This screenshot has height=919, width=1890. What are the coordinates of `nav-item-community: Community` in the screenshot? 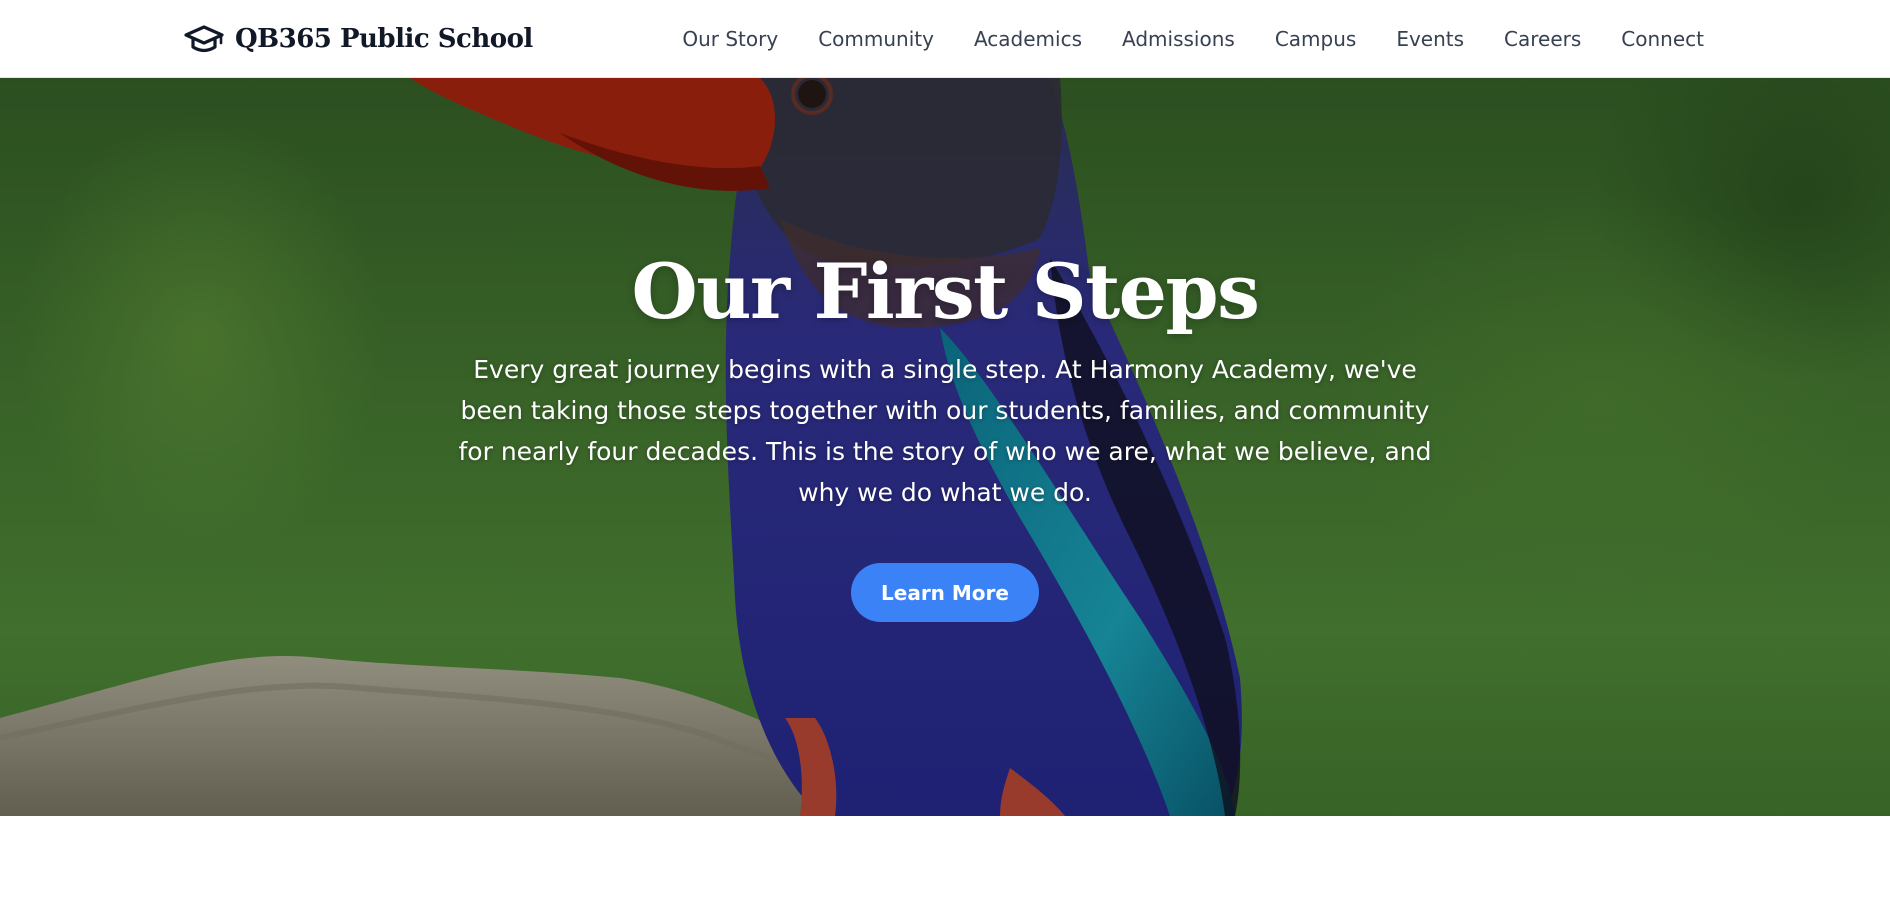 It's located at (876, 39).